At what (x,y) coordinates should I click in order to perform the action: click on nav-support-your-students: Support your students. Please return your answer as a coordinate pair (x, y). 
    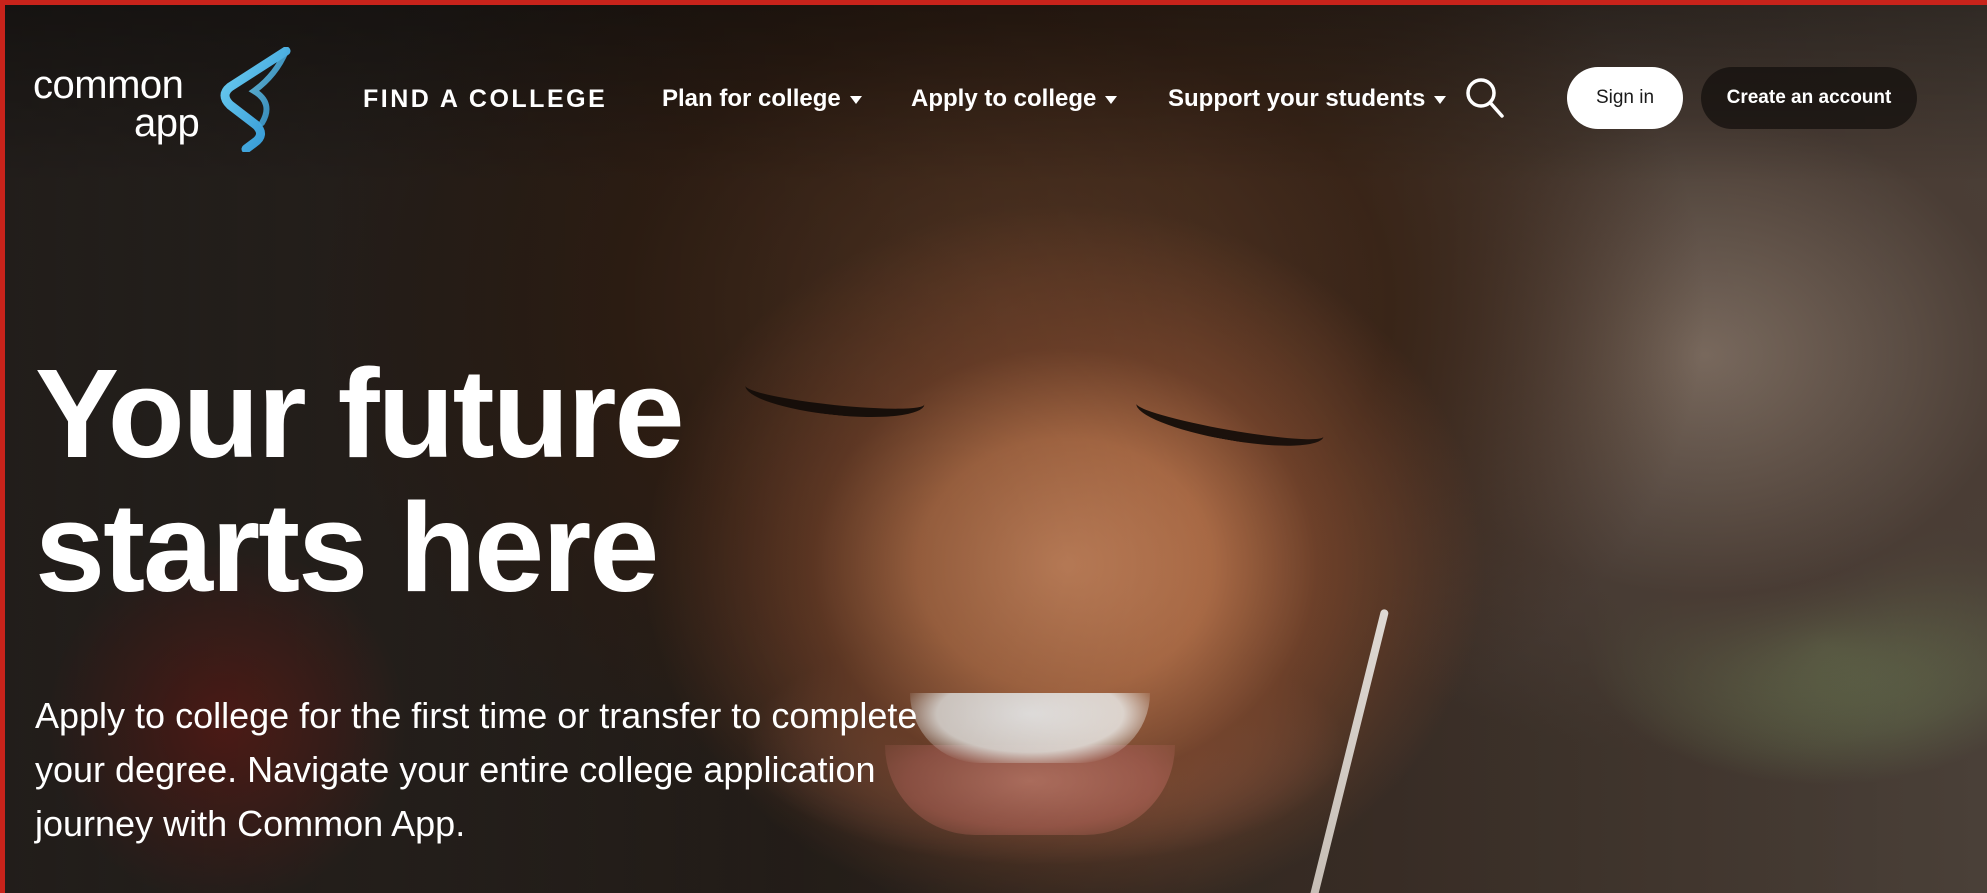
    Looking at the image, I should click on (1307, 99).